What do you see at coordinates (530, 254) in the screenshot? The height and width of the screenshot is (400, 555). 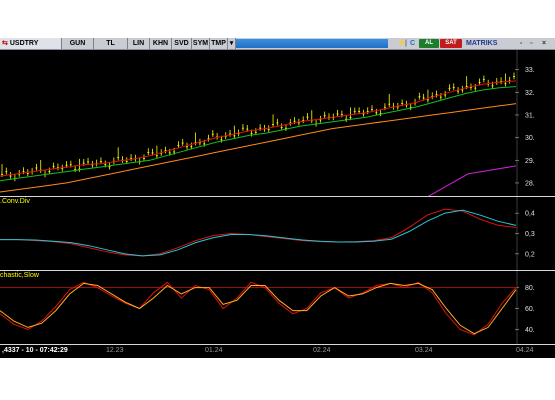 I see `y-tick-label: 0,2` at bounding box center [530, 254].